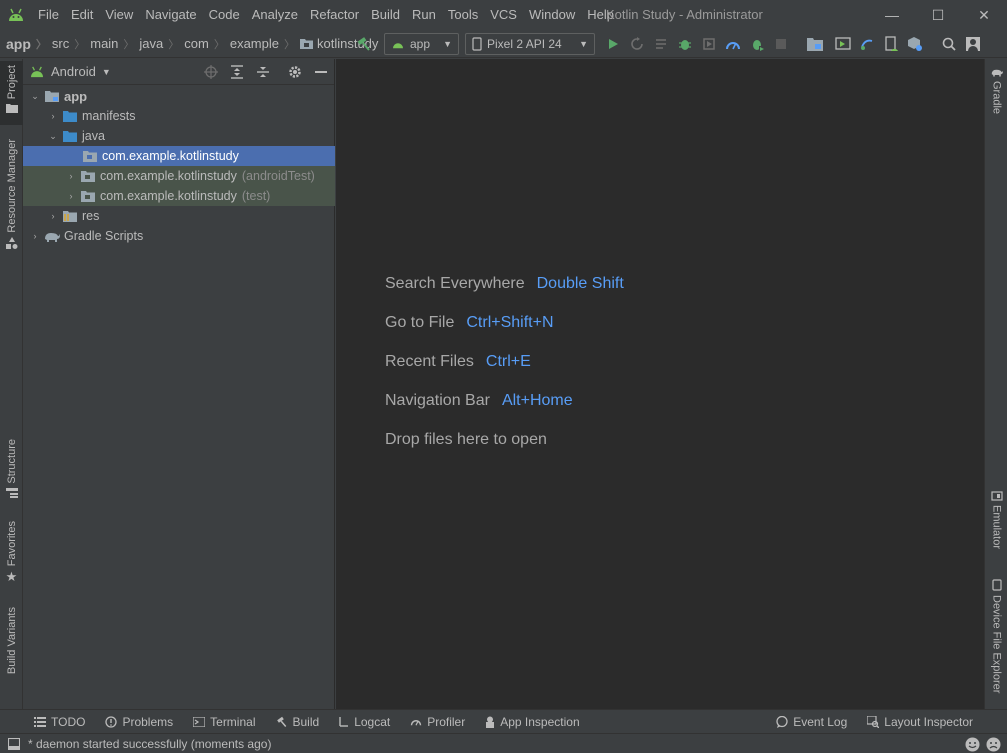 The image size is (1007, 753). What do you see at coordinates (48, 15) in the screenshot?
I see `menu-file: File` at bounding box center [48, 15].